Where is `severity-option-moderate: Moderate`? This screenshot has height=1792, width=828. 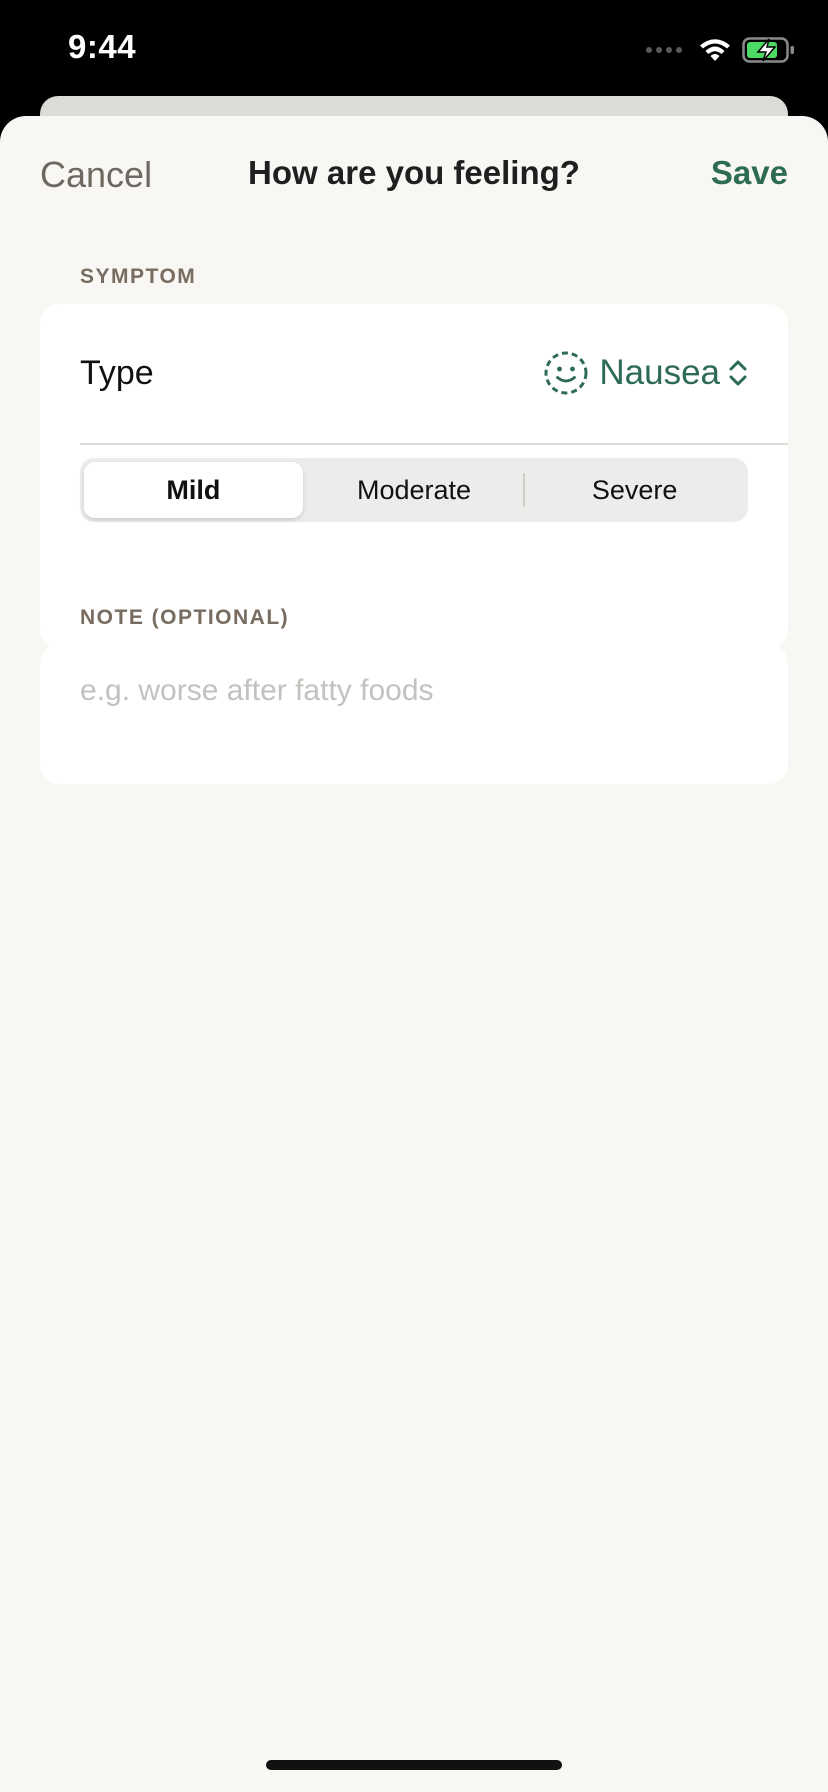
severity-option-moderate: Moderate is located at coordinates (414, 490).